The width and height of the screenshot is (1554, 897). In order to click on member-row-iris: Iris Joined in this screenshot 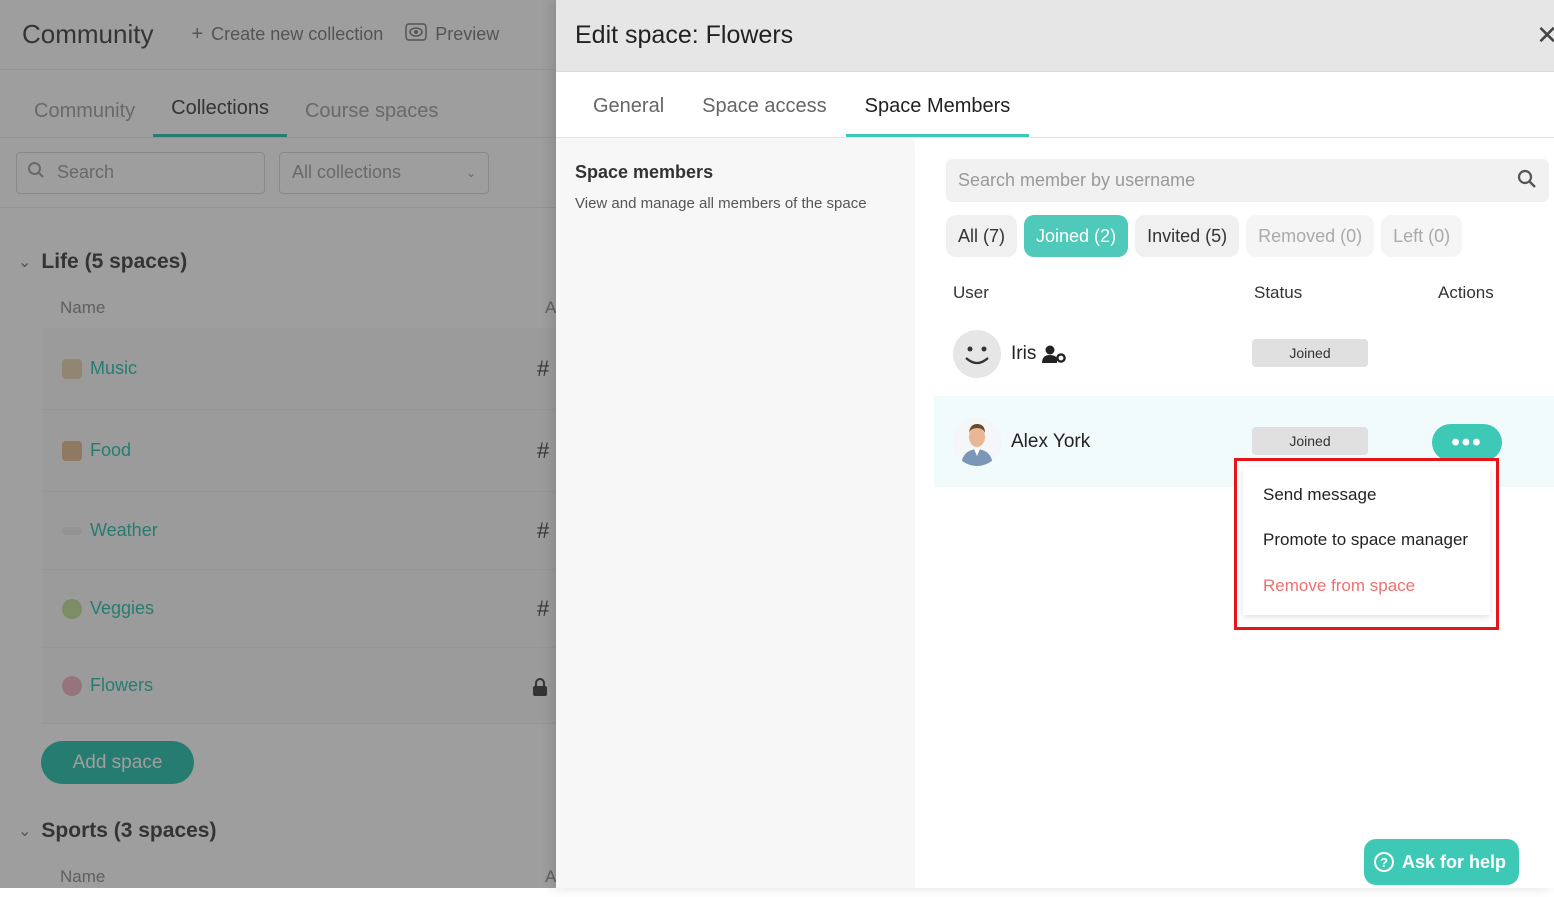, I will do `click(1244, 353)`.